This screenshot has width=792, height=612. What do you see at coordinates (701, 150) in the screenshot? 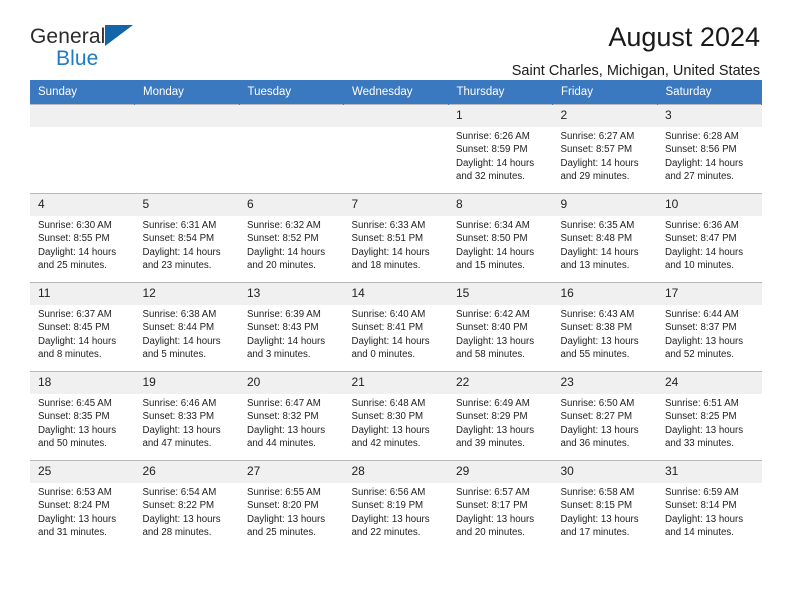
I see `sunset-text: Sunset: 8:56 PM` at bounding box center [701, 150].